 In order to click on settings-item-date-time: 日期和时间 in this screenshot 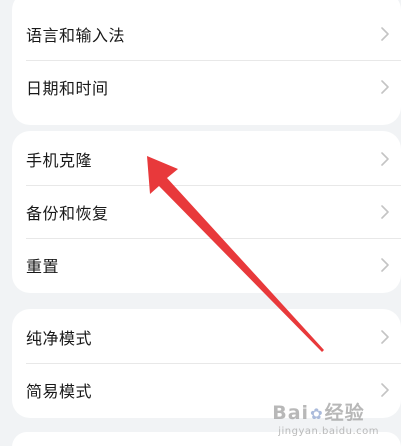, I will do `click(206, 87)`.